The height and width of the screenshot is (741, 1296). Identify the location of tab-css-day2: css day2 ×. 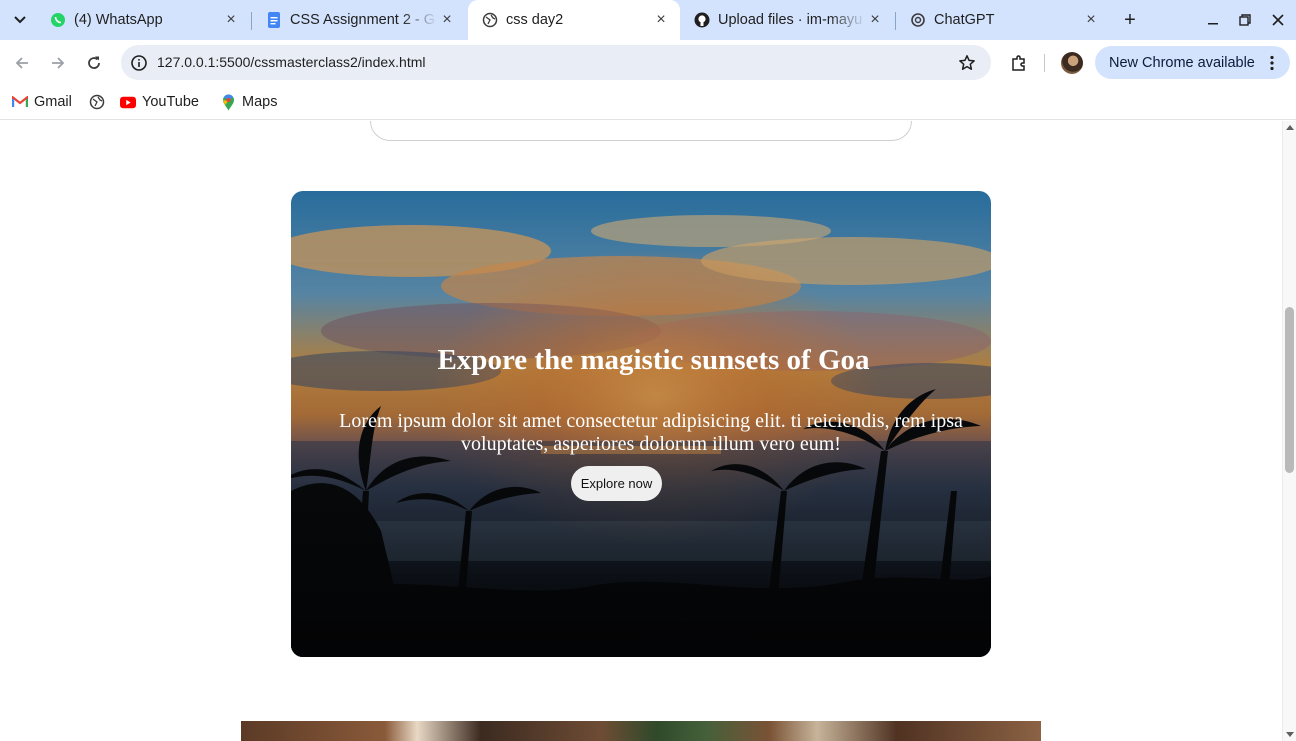
(574, 20).